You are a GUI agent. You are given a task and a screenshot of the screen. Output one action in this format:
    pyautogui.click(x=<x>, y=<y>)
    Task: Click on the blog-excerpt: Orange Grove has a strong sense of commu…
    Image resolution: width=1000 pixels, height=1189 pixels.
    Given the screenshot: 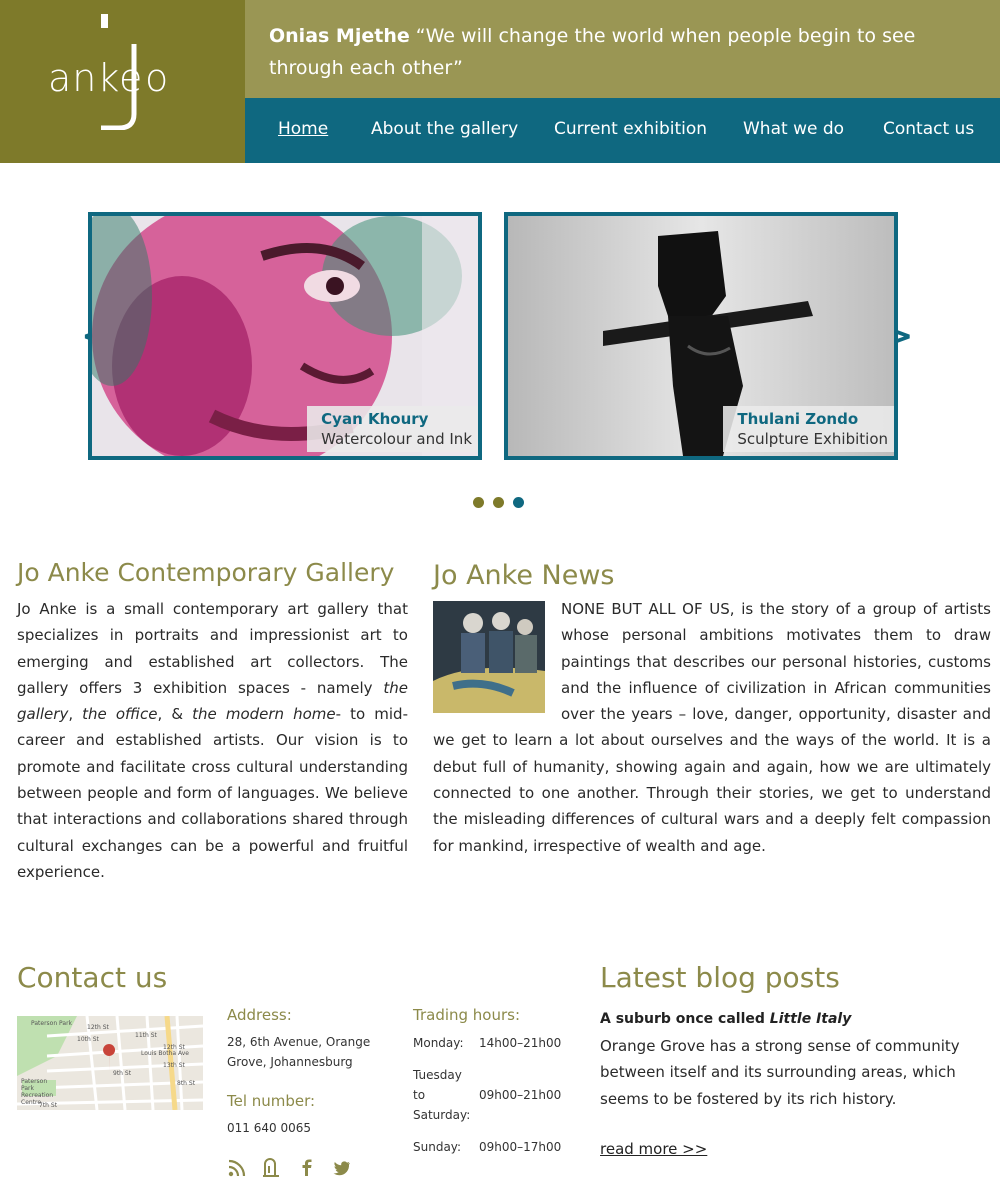 What is the action you would take?
    pyautogui.click(x=780, y=1072)
    